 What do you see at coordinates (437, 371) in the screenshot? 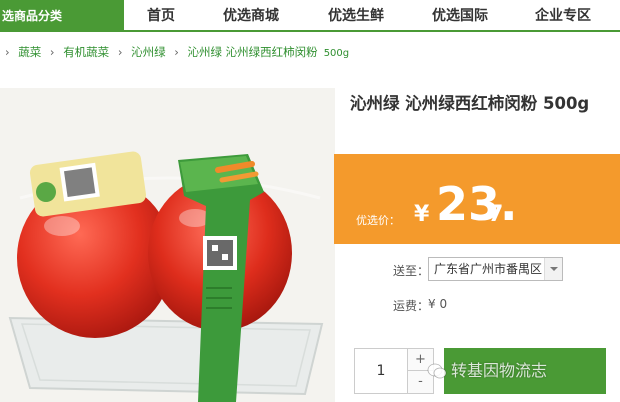
I see `wechat-icon` at bounding box center [437, 371].